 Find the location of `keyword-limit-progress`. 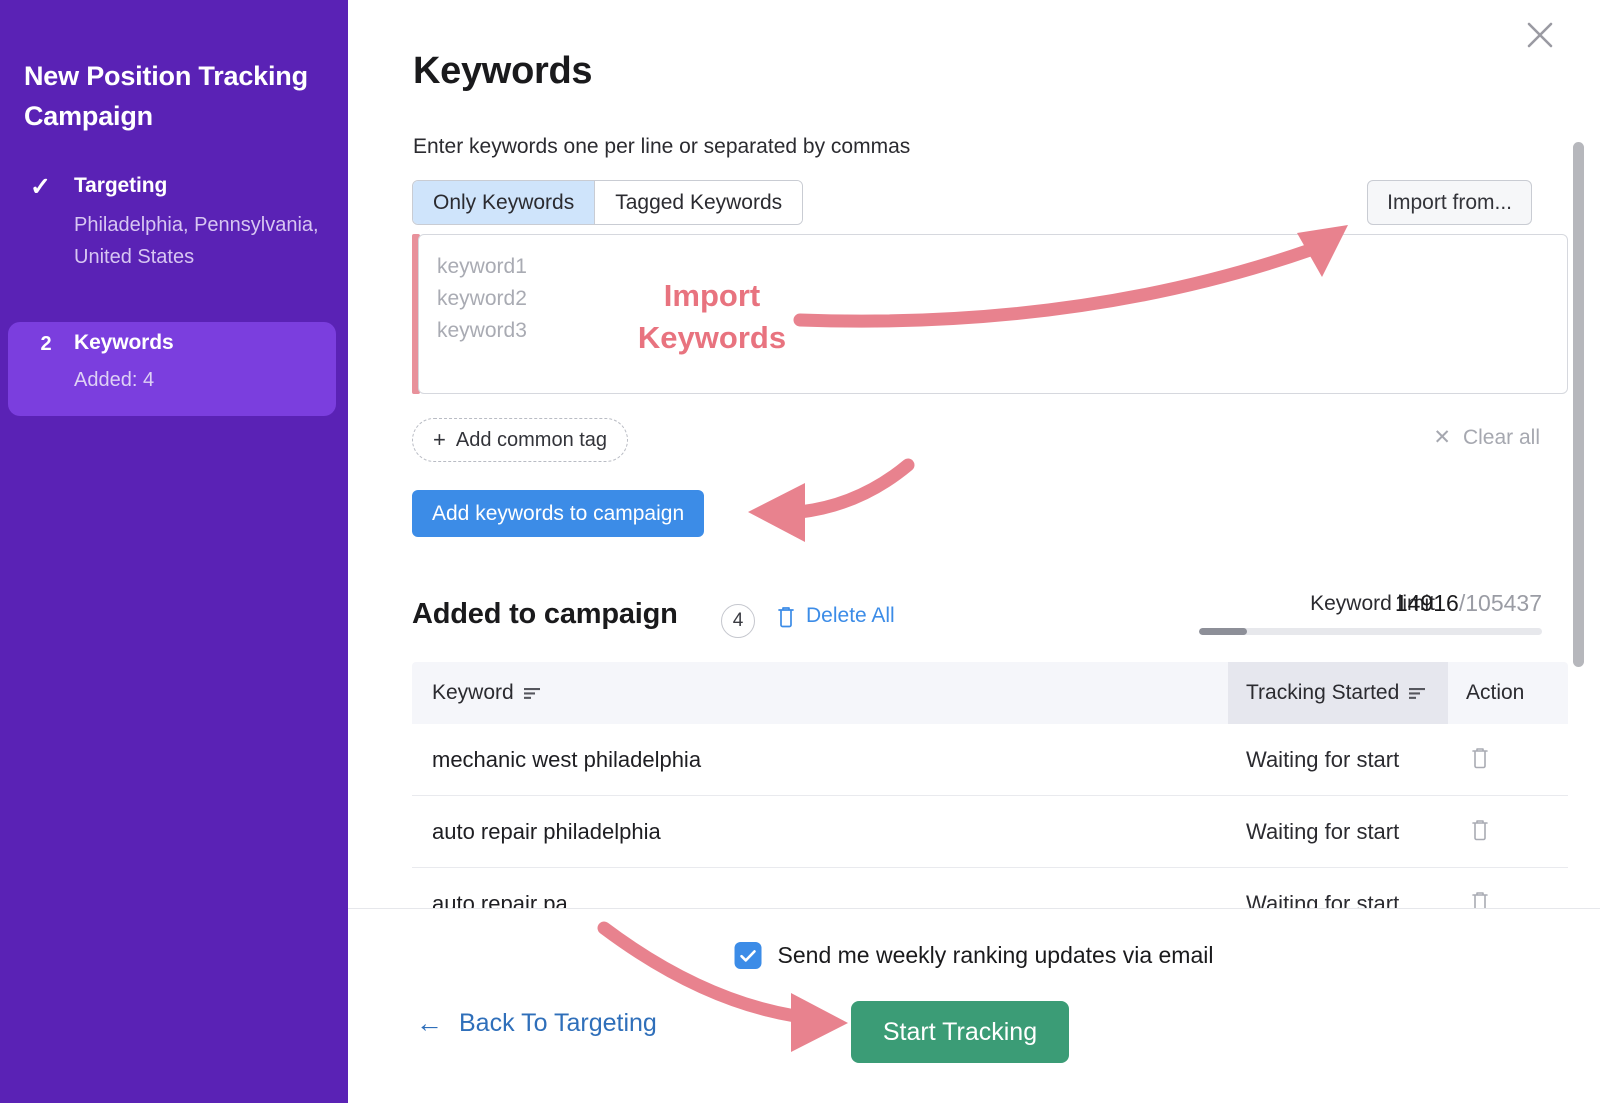

keyword-limit-progress is located at coordinates (1370, 631).